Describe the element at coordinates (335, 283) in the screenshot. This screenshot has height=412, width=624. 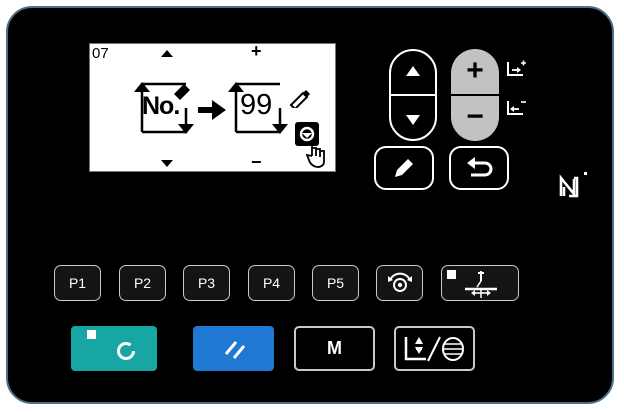
I see `preset-p5-button: P5` at that location.